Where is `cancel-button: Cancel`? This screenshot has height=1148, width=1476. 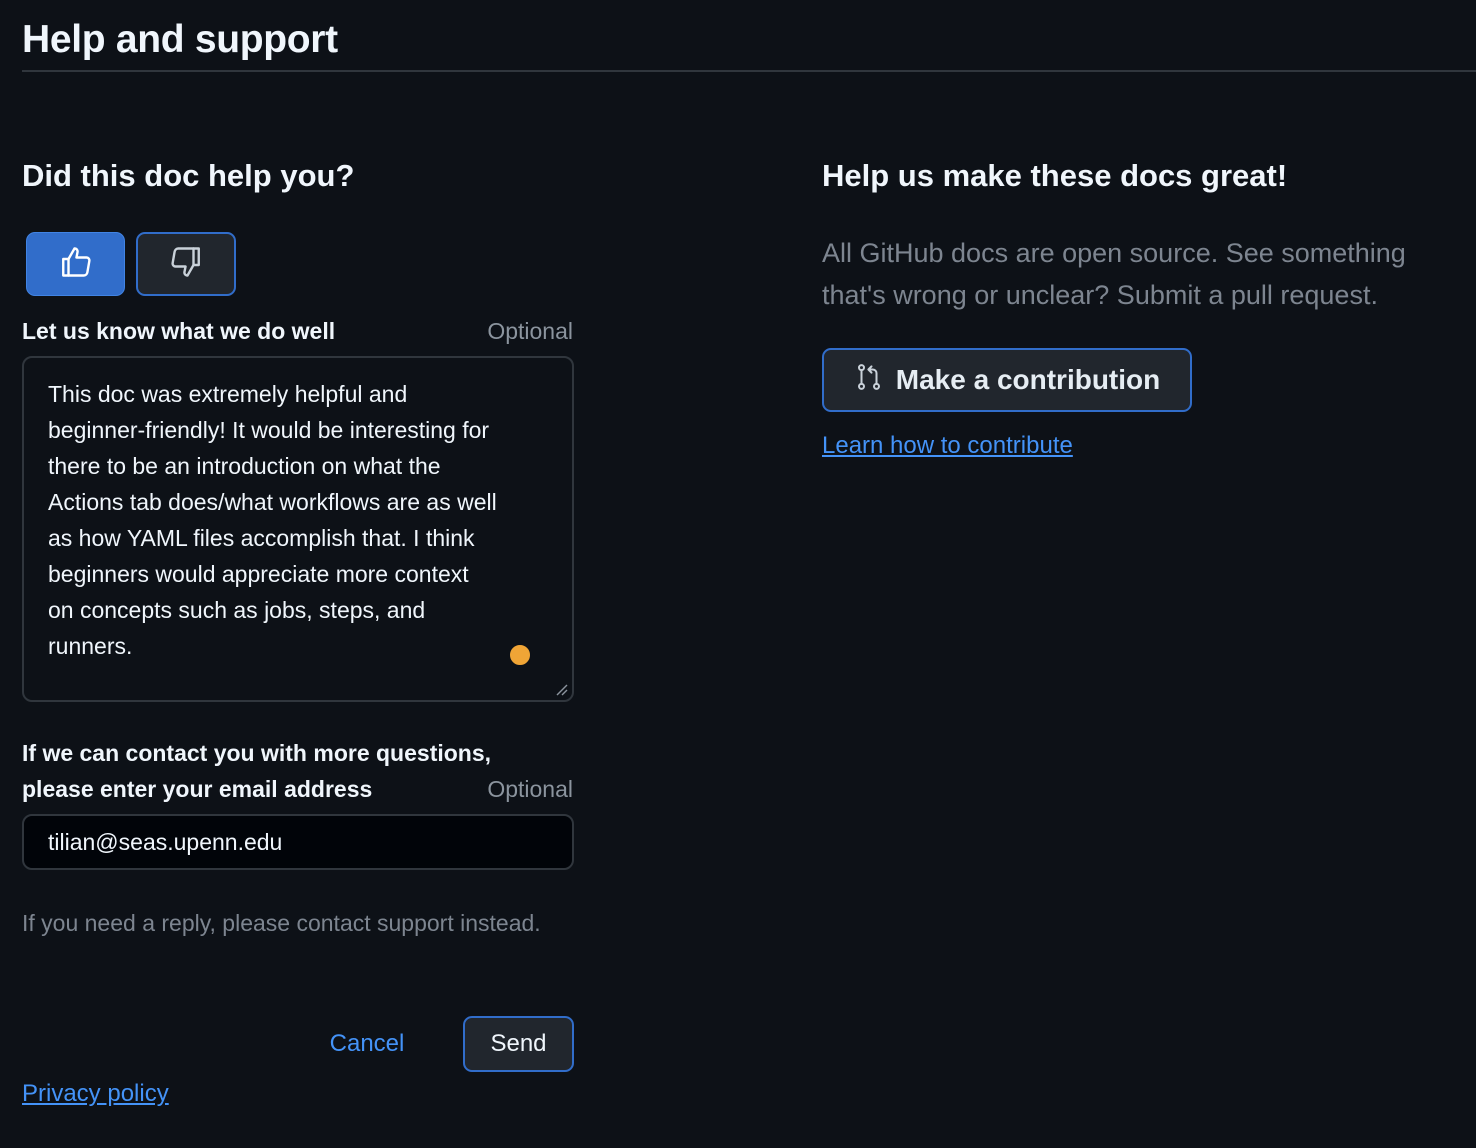
cancel-button: Cancel is located at coordinates (367, 1044).